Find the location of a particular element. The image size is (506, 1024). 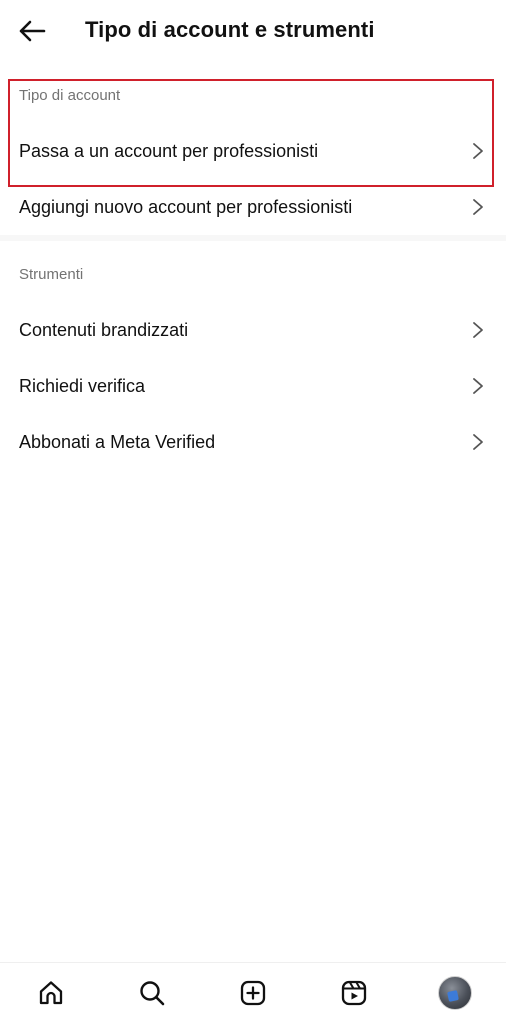

search-icon is located at coordinates (152, 993).